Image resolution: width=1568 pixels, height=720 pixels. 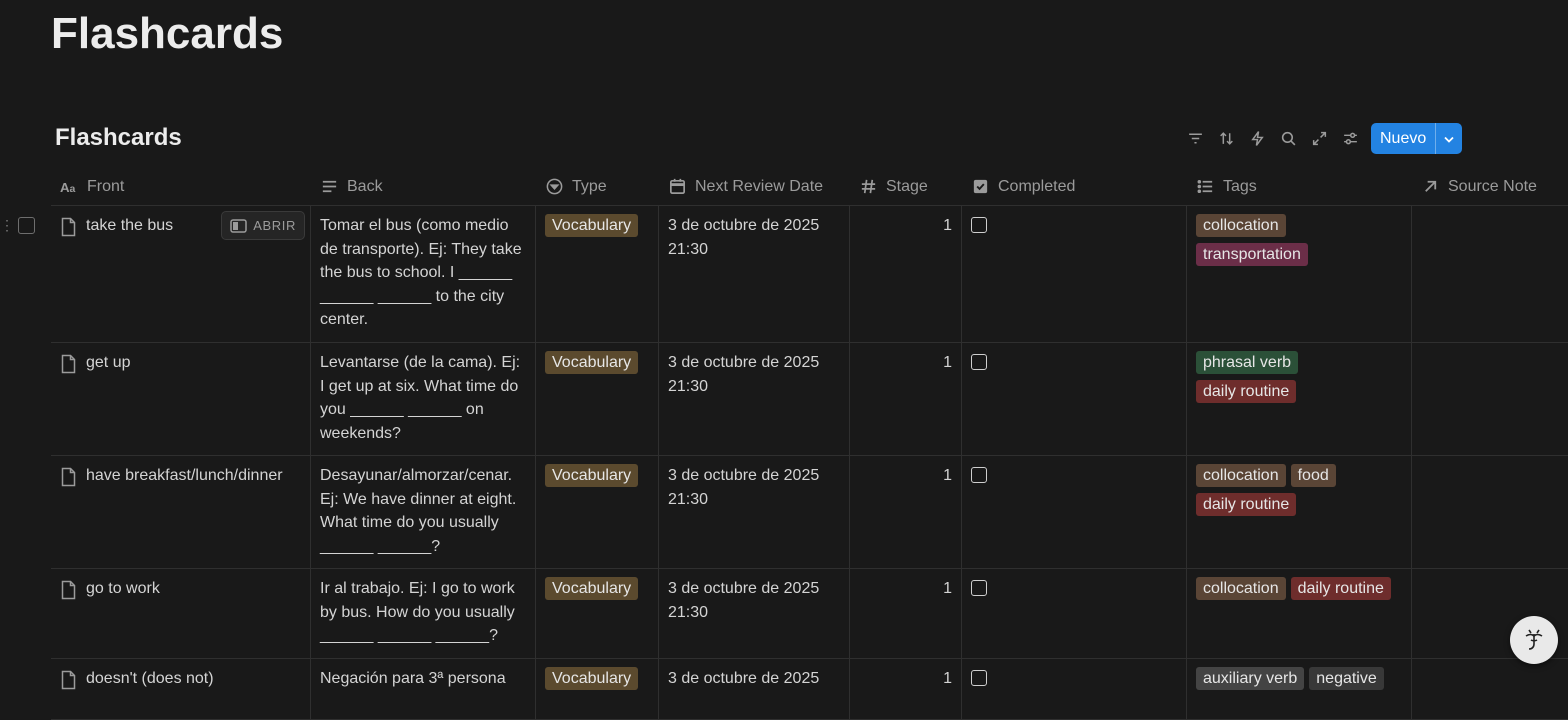 What do you see at coordinates (1299, 613) in the screenshot?
I see `tags-cell: collocation daily routine` at bounding box center [1299, 613].